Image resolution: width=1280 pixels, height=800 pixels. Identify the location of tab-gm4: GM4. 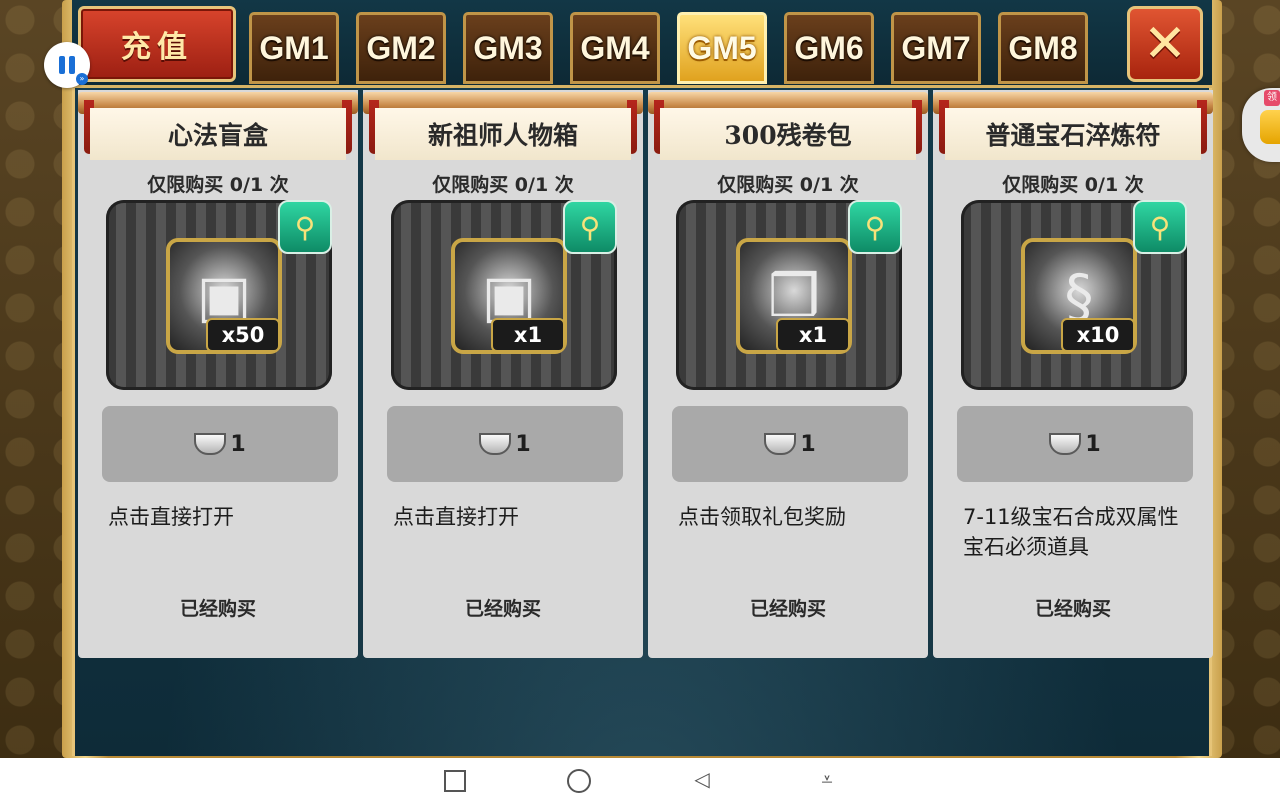
(615, 48).